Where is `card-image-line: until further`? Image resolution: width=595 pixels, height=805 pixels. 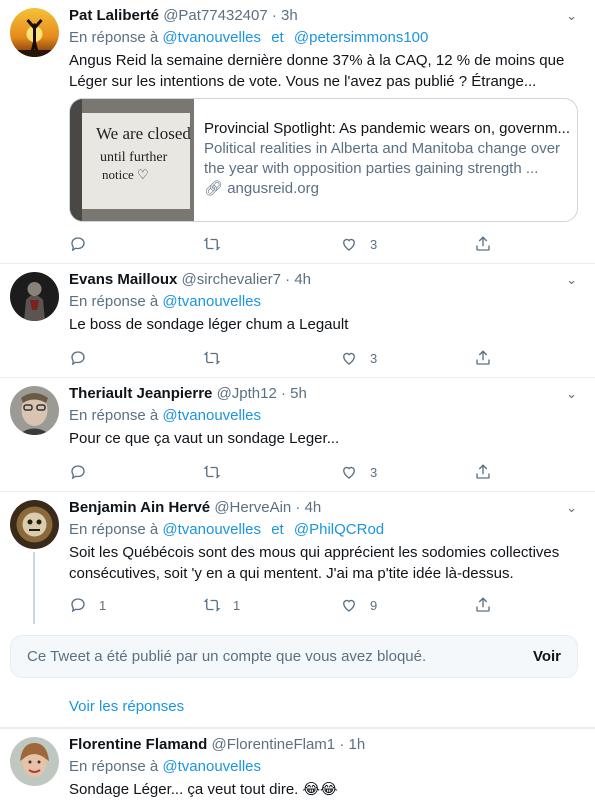
card-image-line: until further is located at coordinates (134, 157).